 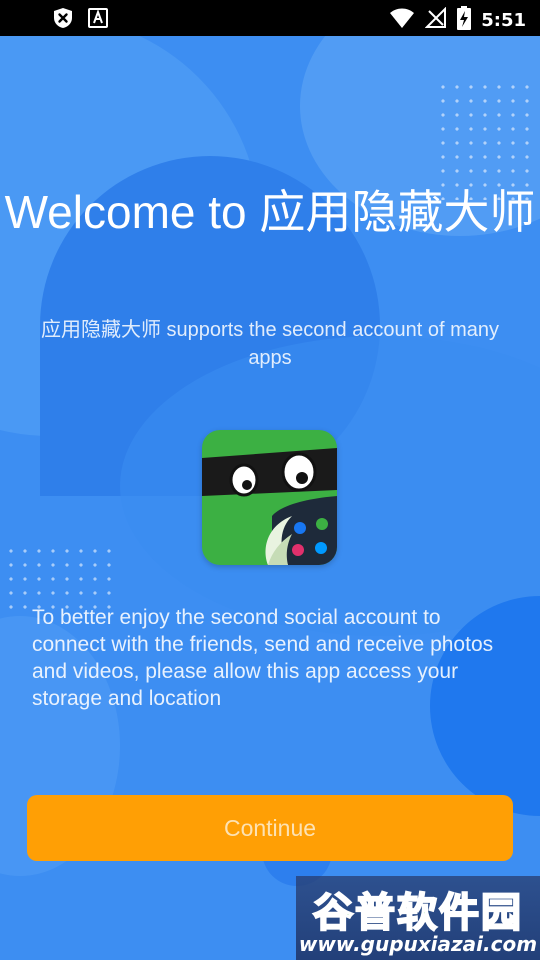 What do you see at coordinates (503, 20) in the screenshot?
I see `status-time: 5:51` at bounding box center [503, 20].